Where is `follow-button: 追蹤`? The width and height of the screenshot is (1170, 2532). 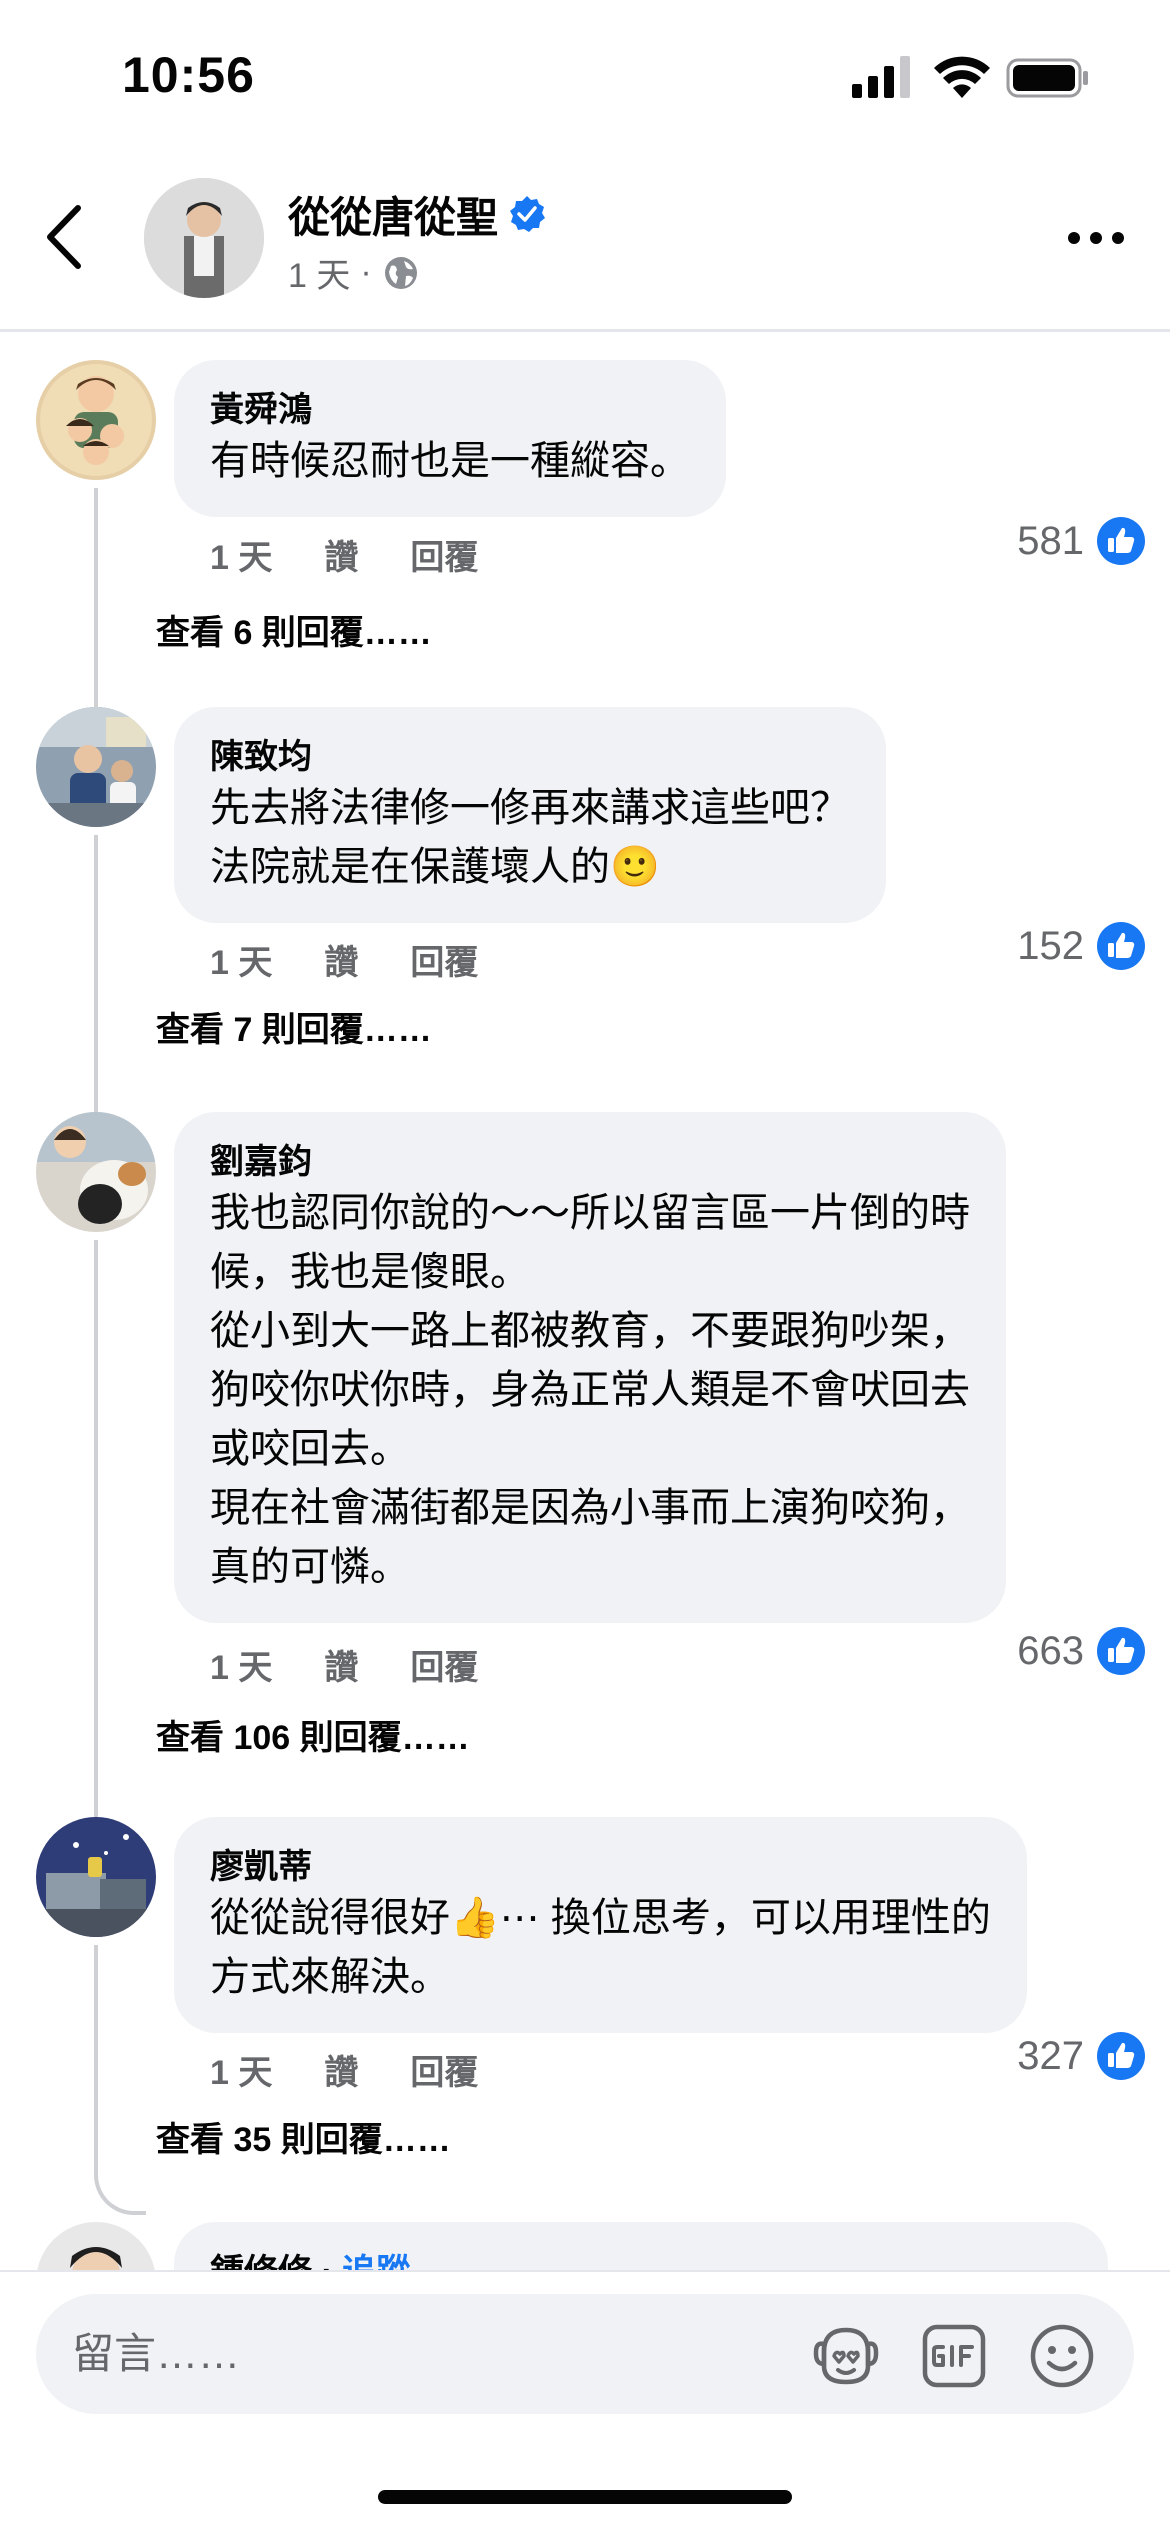 follow-button: 追蹤 is located at coordinates (376, 2261).